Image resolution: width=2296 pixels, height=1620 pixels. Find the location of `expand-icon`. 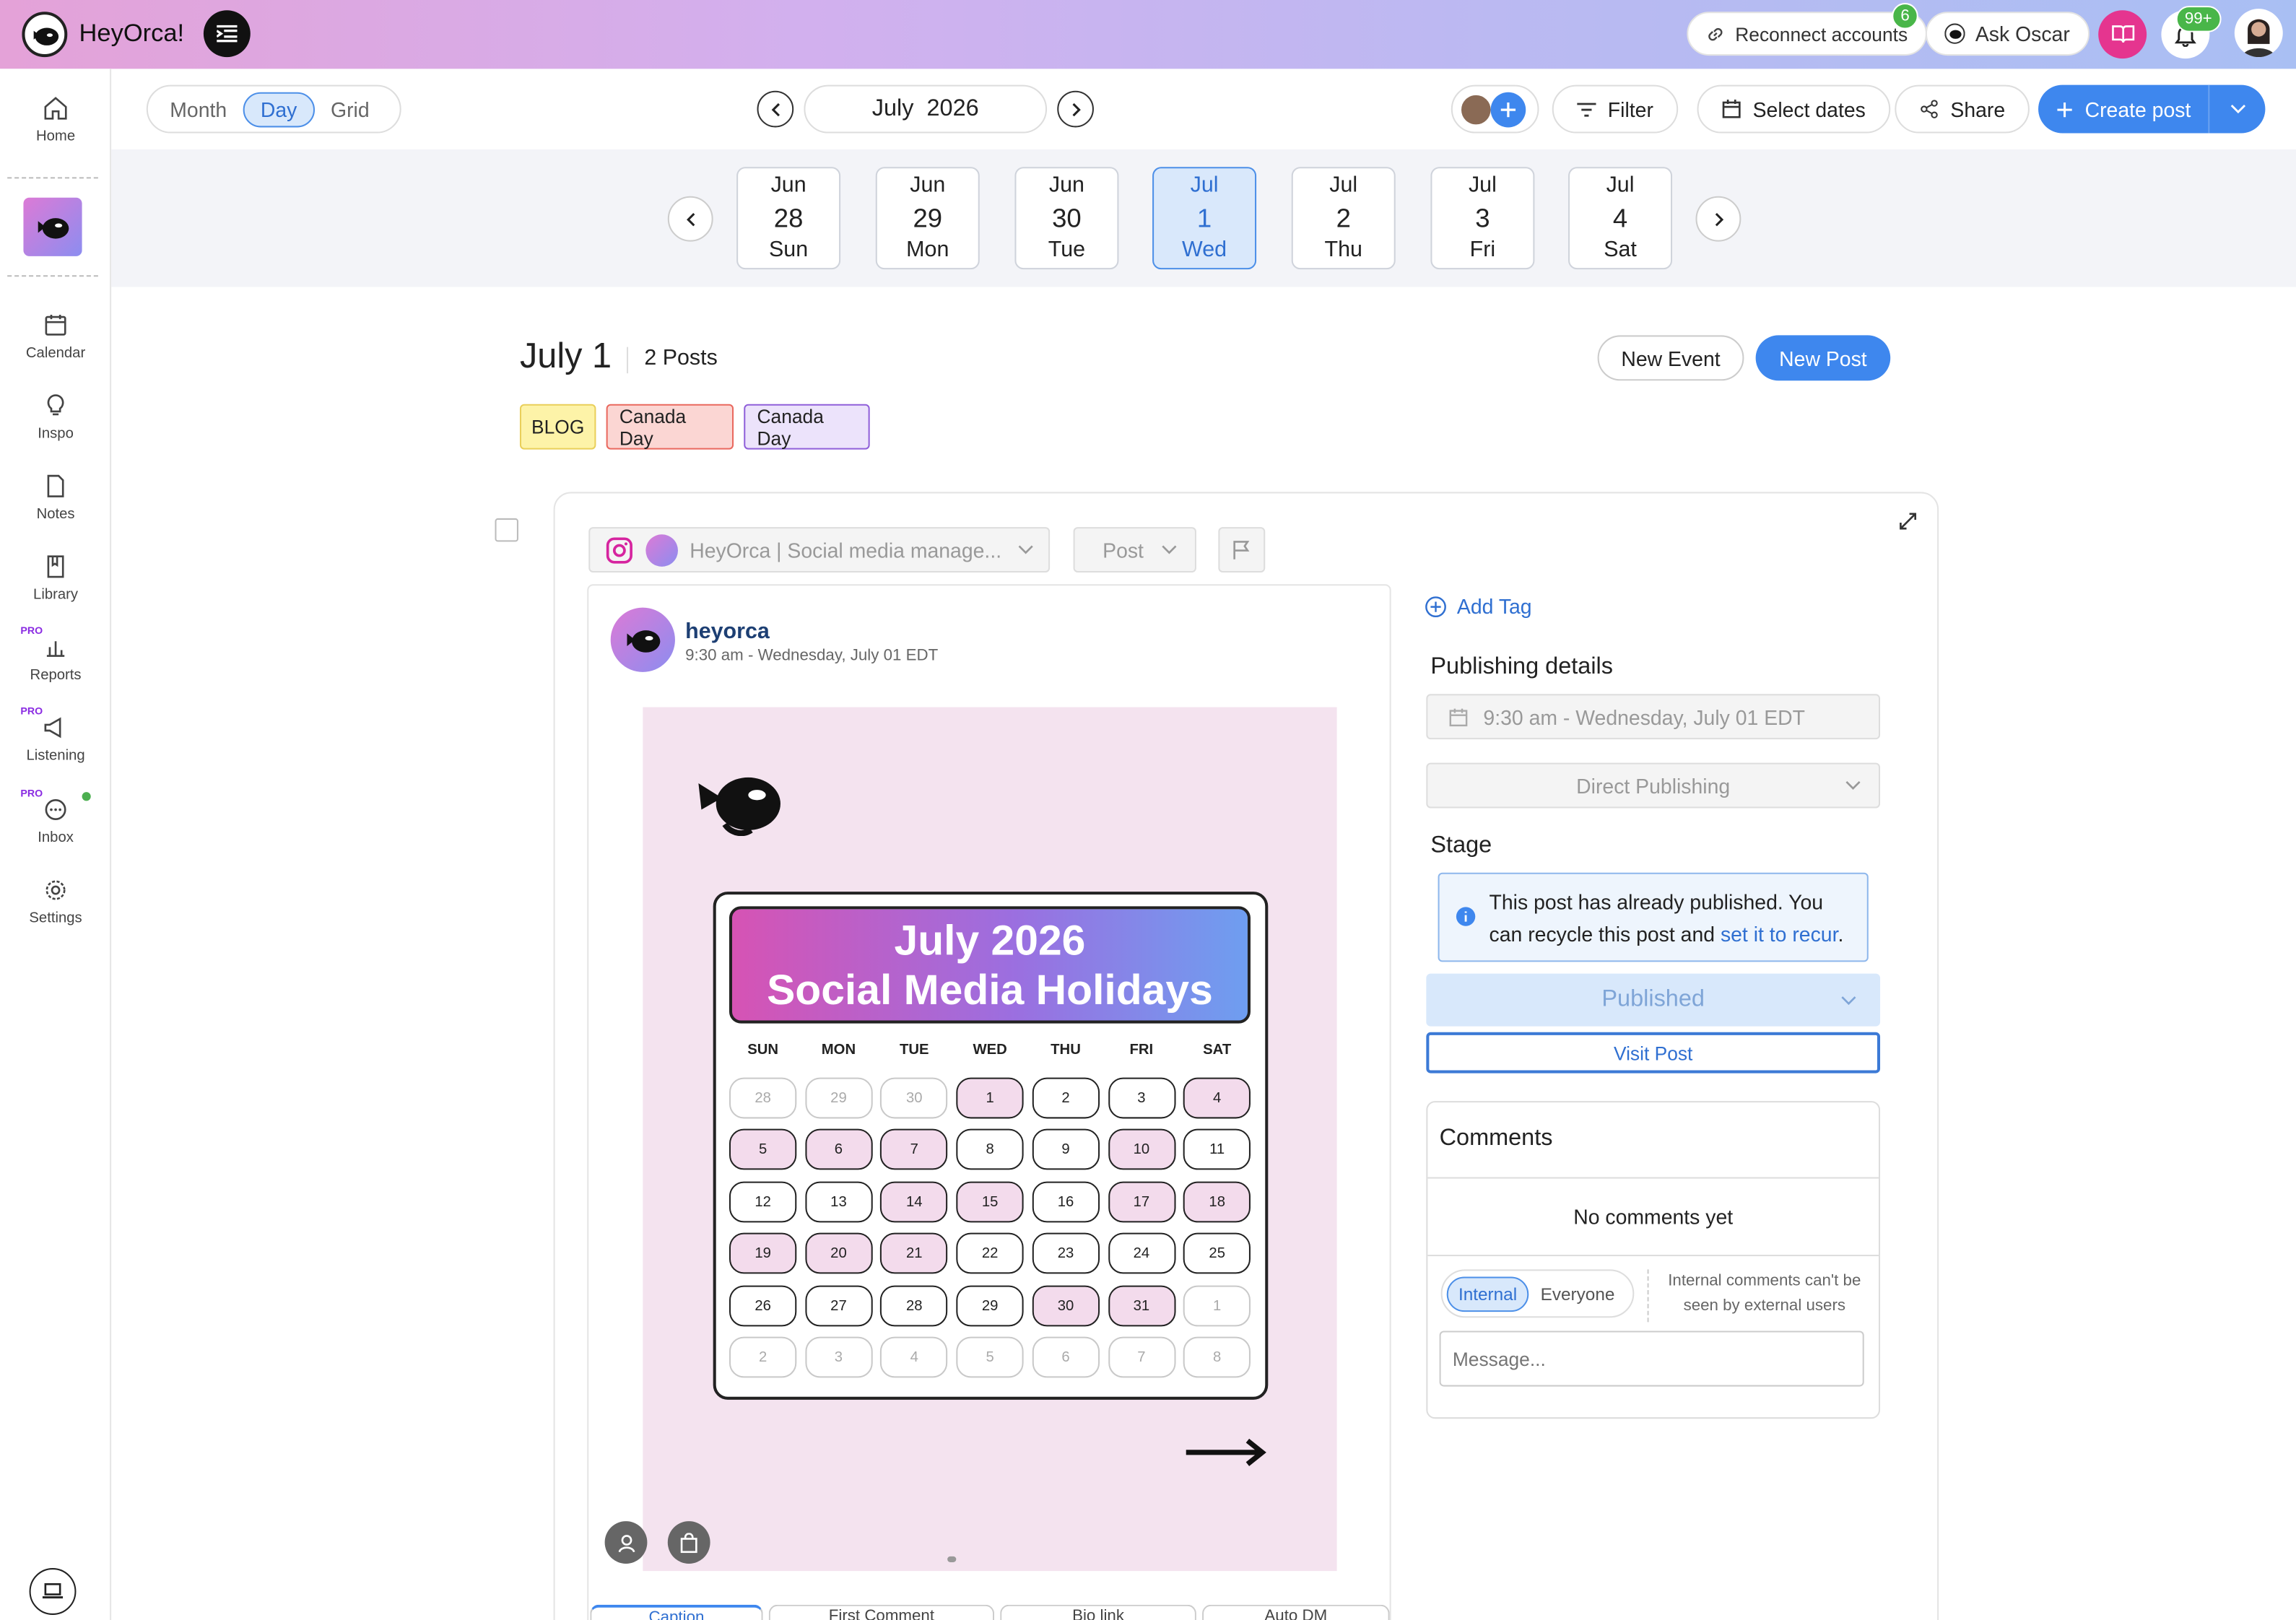

expand-icon is located at coordinates (1907, 525).